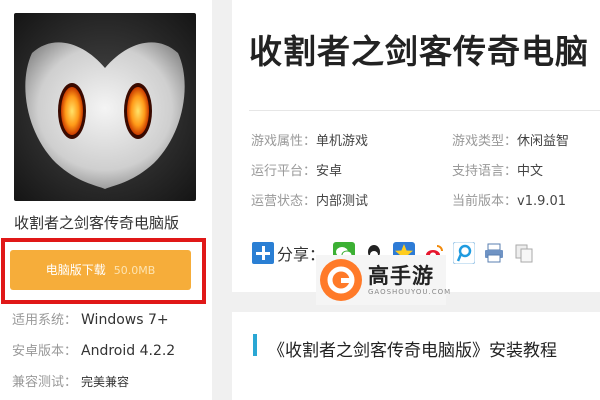 This screenshot has width=600, height=400. What do you see at coordinates (419, 51) in the screenshot?
I see `page-title: 收割者之剑客传奇电脑` at bounding box center [419, 51].